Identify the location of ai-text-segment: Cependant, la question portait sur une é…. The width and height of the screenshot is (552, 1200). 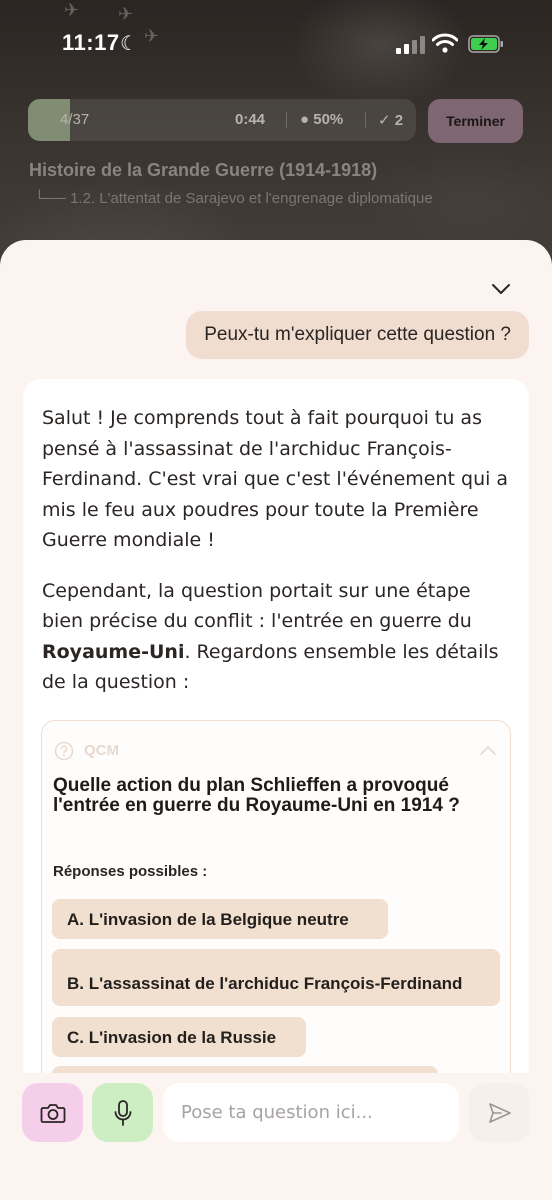
(257, 606).